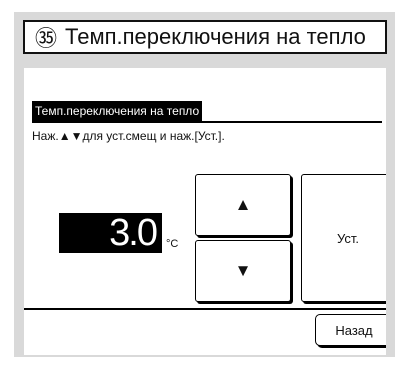 This screenshot has height=370, width=410. I want to click on decrease-button: ▼, so click(243, 271).